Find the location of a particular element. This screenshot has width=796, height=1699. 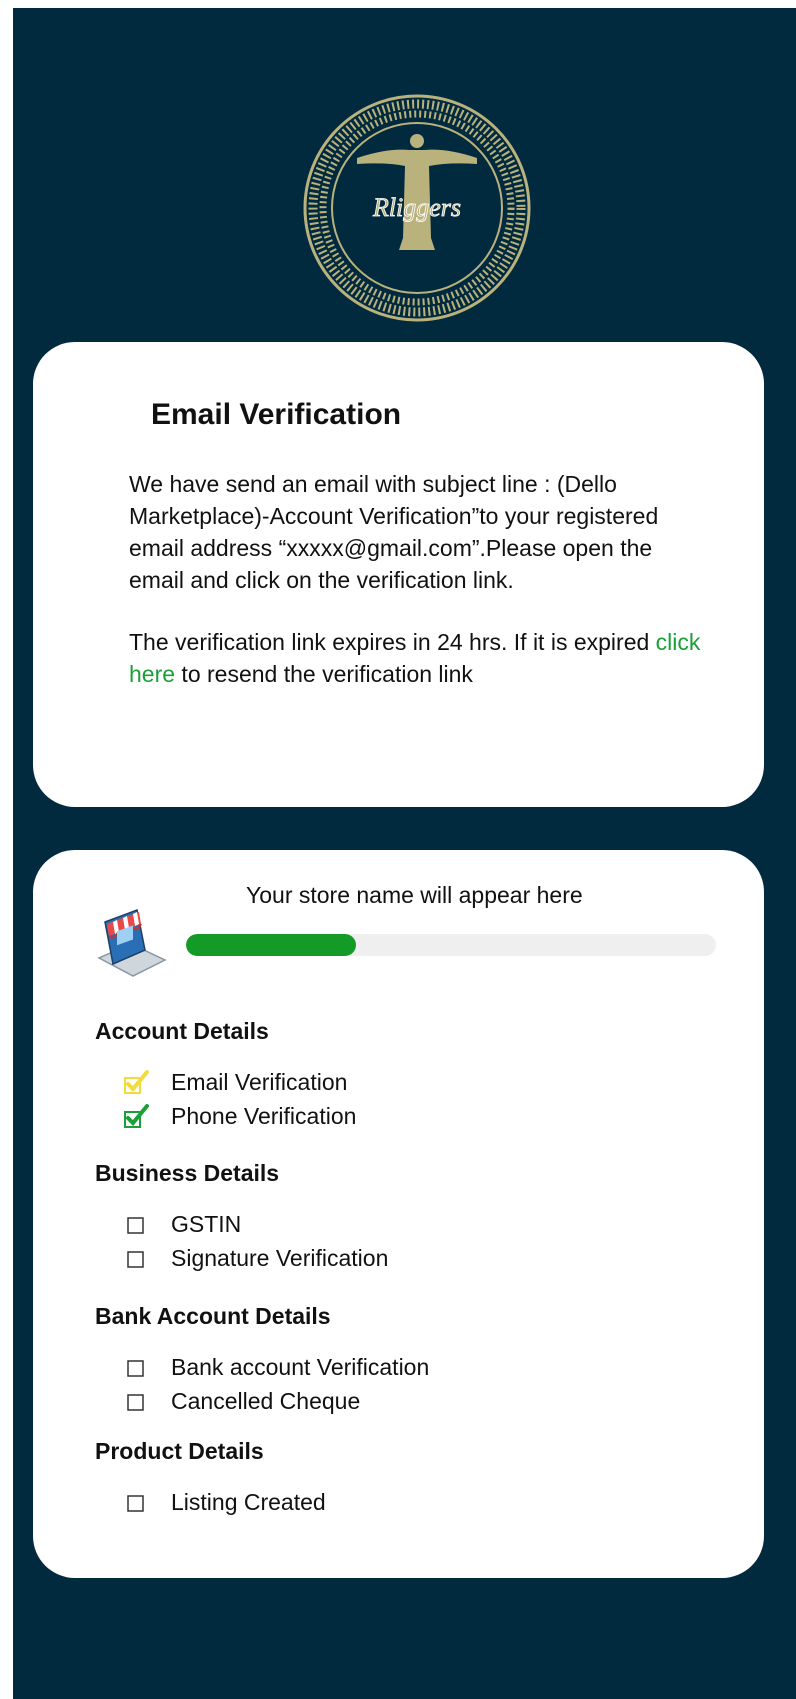

brand-logo: Rliggers is located at coordinates (417, 208).